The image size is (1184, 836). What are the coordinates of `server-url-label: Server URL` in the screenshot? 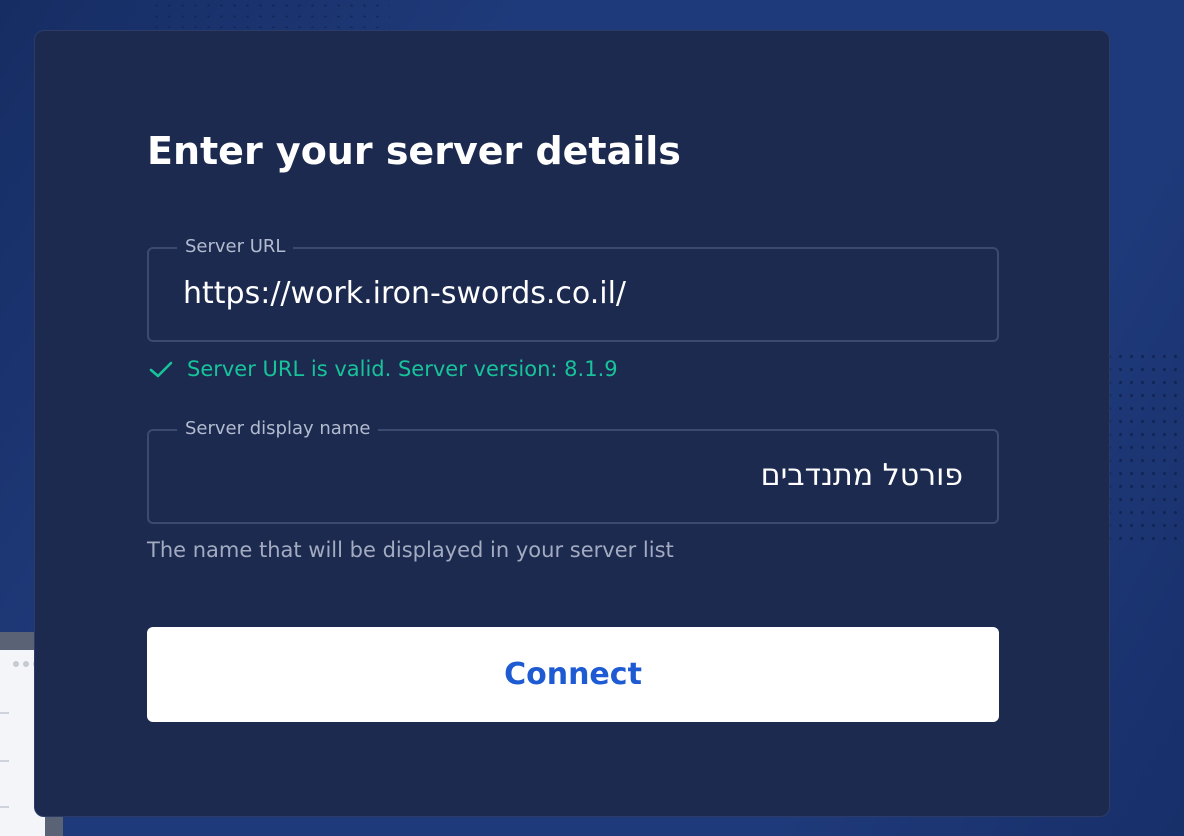 It's located at (235, 247).